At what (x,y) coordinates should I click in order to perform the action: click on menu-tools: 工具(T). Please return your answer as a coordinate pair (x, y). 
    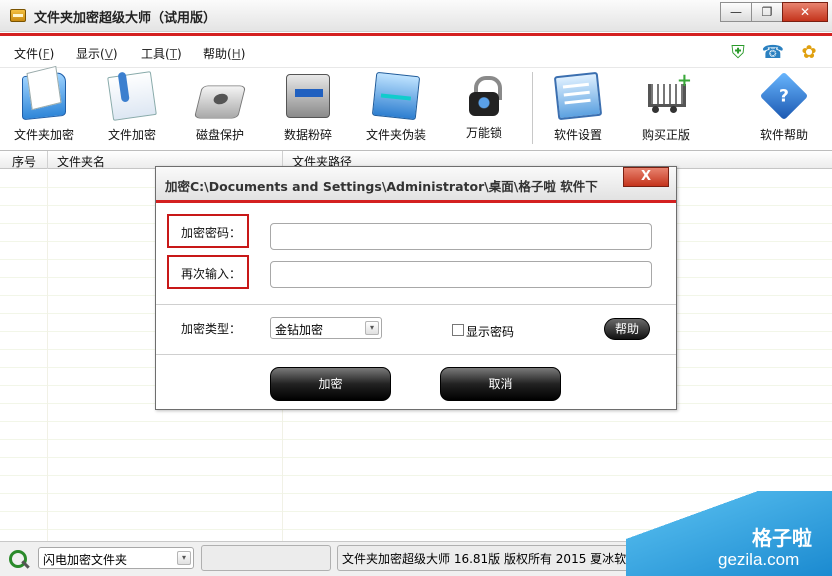
    Looking at the image, I should click on (161, 53).